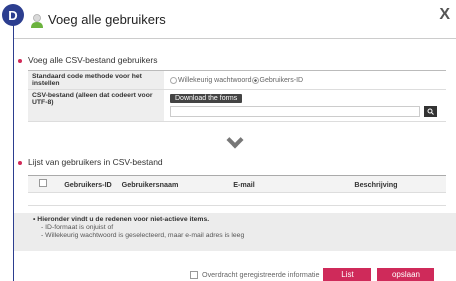 This screenshot has width=456, height=281. Describe the element at coordinates (305, 80) in the screenshot. I see `code-method-options: Willekeurig wachtwoord Gebruikers-ID` at that location.